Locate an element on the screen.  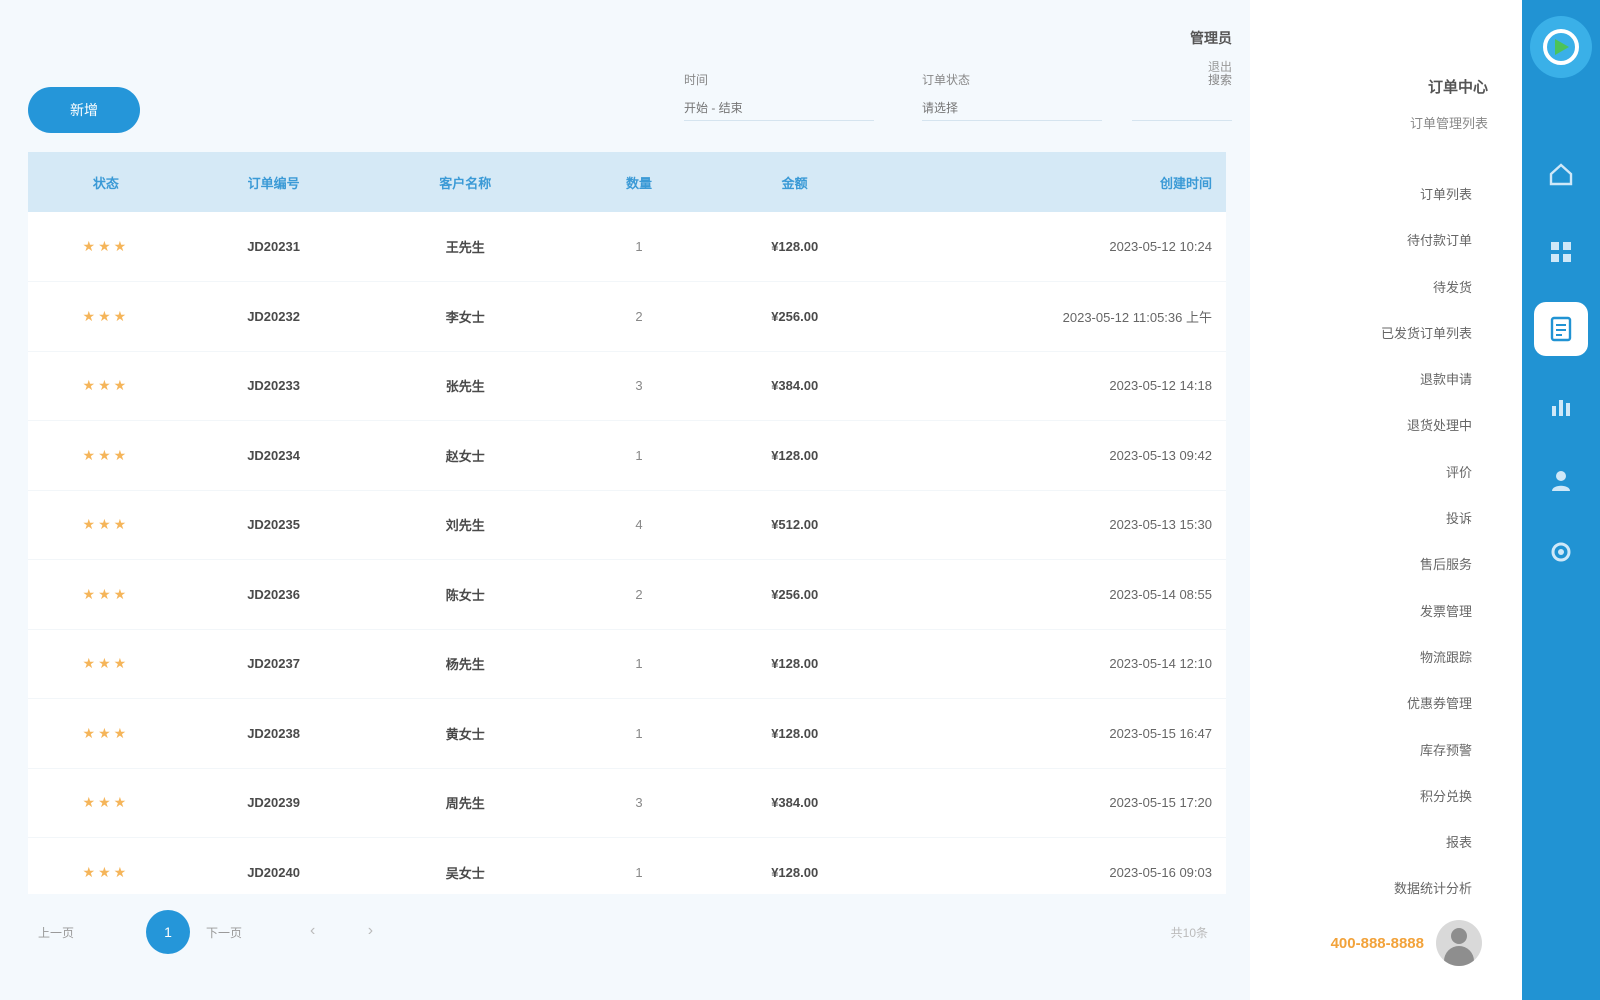
subnav-item: 积分兑换 is located at coordinates (1362, 797).